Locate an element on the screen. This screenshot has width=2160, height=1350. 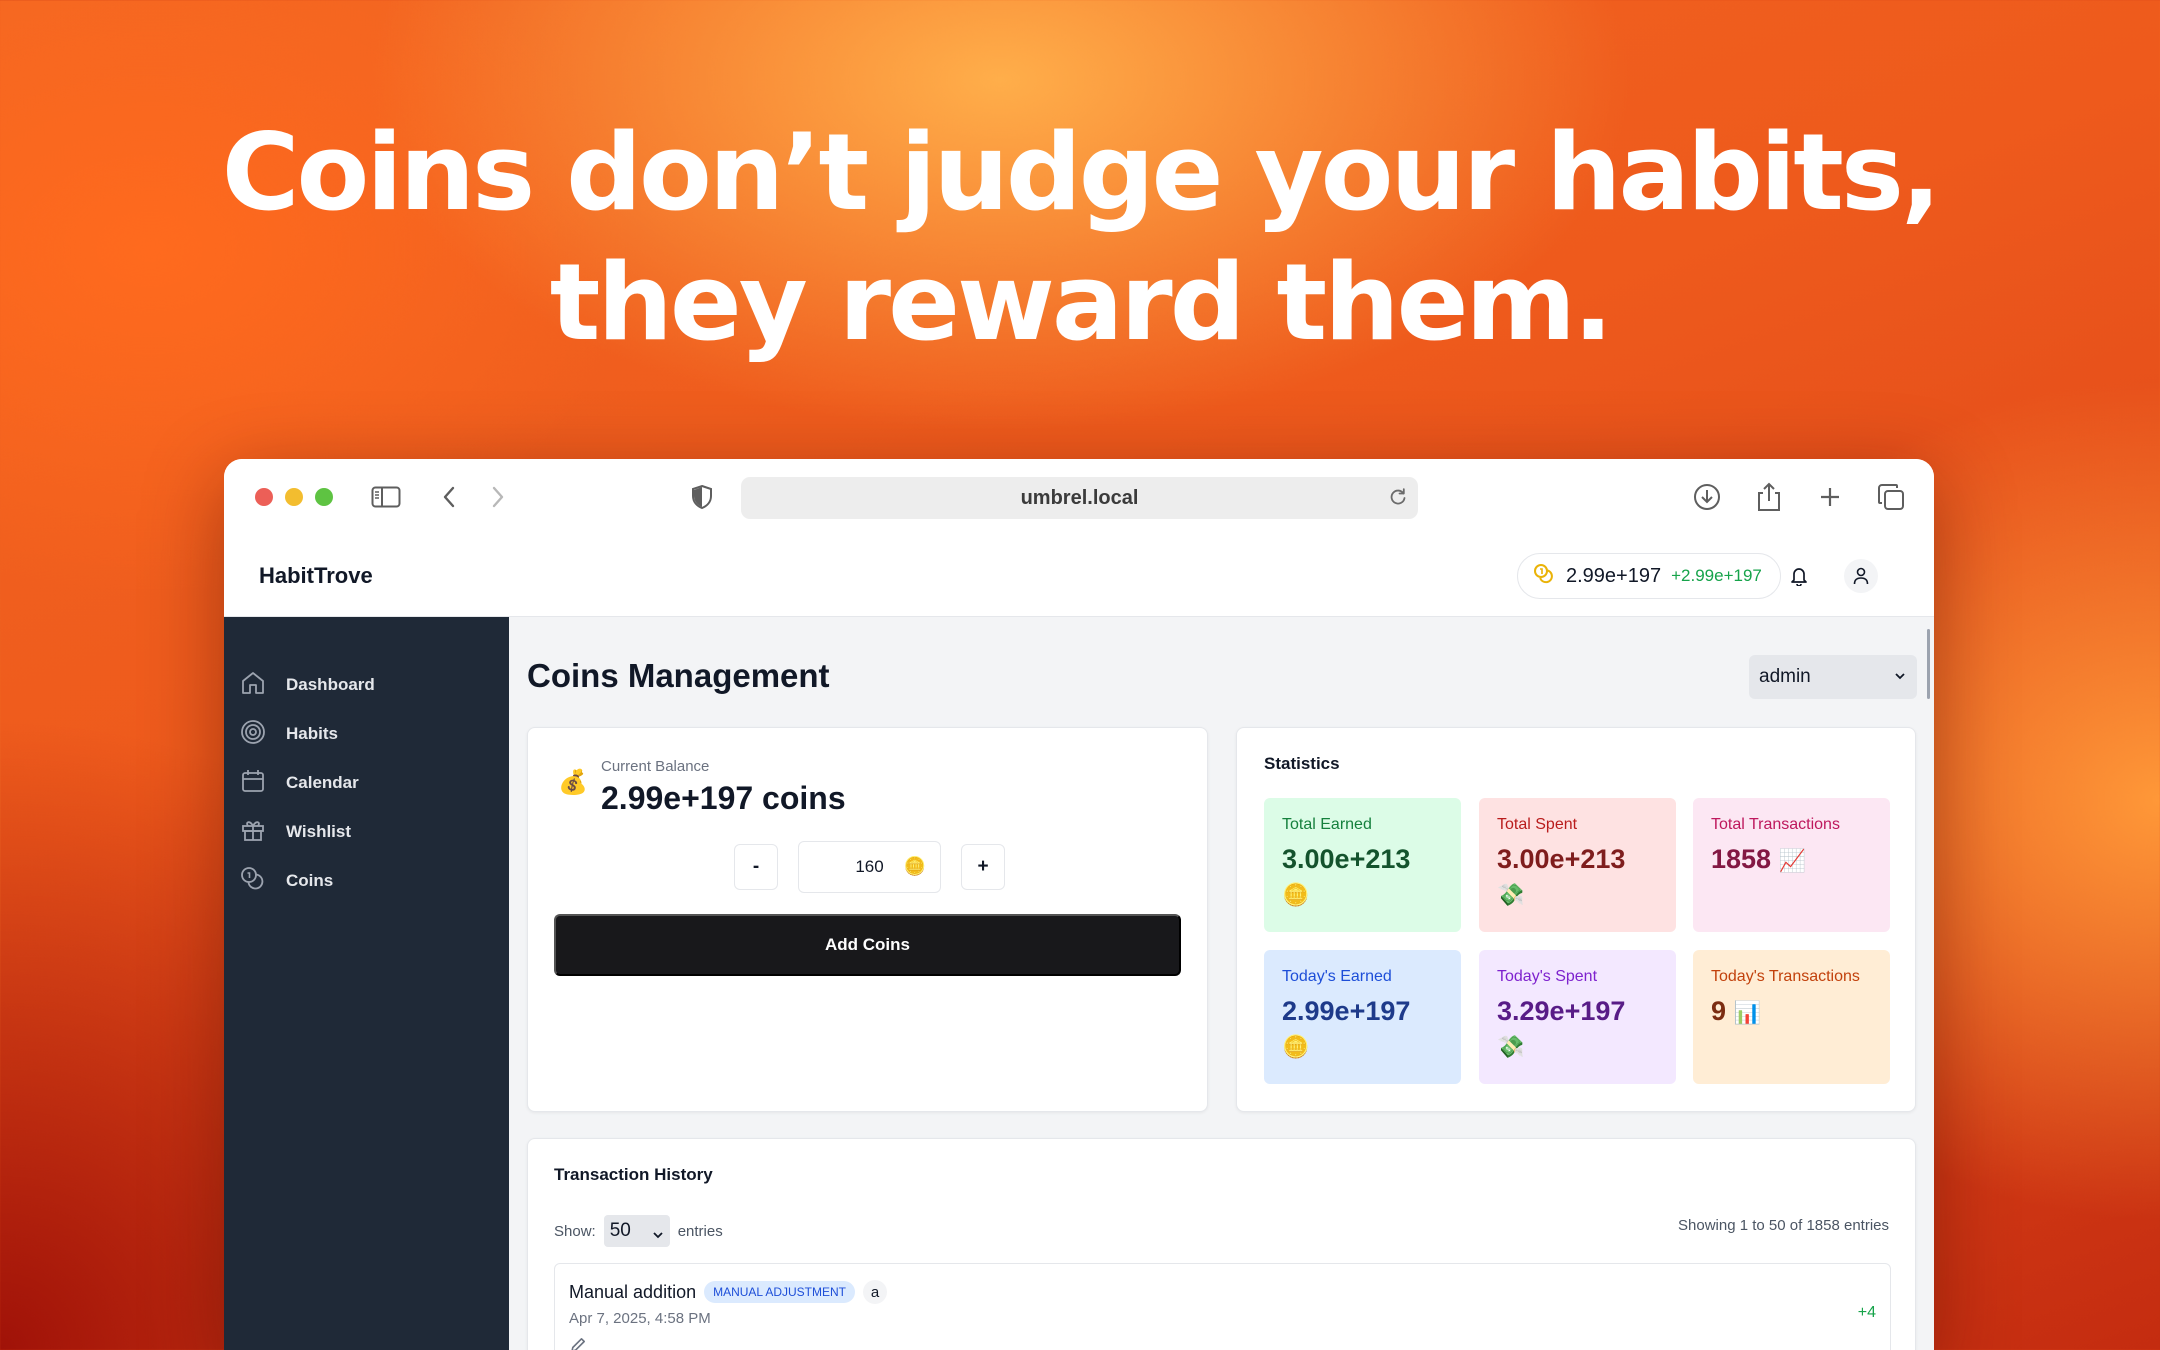
close-window-button is located at coordinates (264, 497).